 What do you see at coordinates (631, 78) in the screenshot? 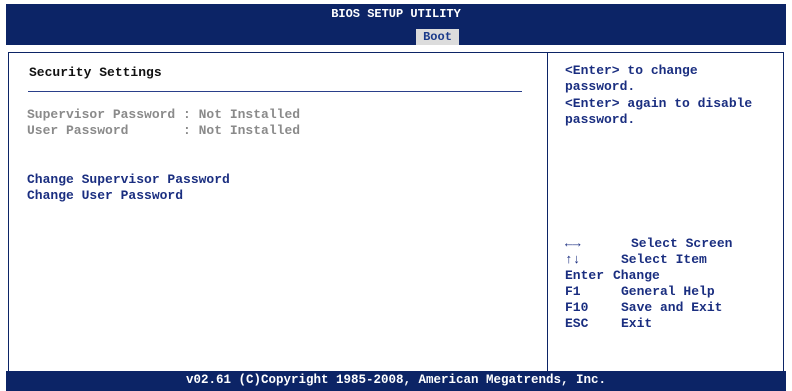
I see `help-text-change: <Enter> to change password.` at bounding box center [631, 78].